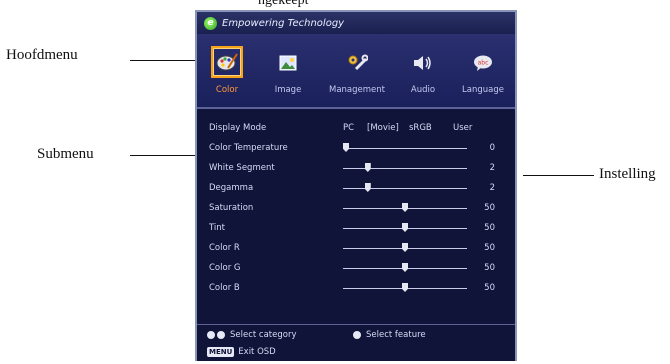  I want to click on select-feature-hint: Select feature, so click(389, 335).